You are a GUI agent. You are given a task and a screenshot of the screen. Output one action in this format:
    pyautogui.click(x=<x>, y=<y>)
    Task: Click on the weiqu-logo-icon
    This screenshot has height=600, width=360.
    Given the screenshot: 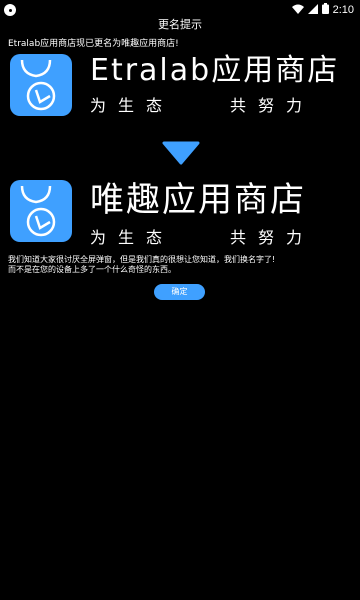 What is the action you would take?
    pyautogui.click(x=41, y=211)
    